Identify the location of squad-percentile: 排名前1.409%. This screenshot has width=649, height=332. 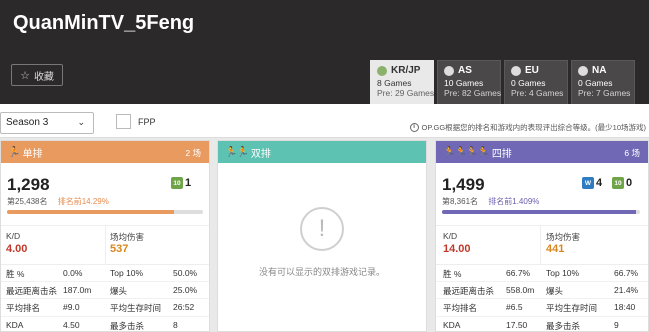
(514, 201).